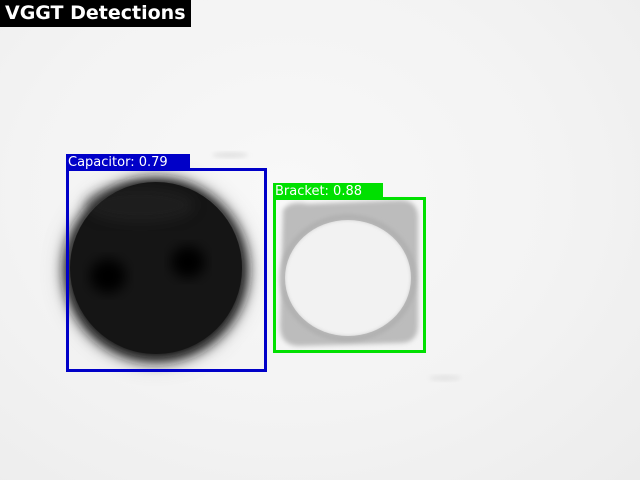 This screenshot has height=480, width=640. I want to click on window-title: VGGT Detections, so click(95, 13).